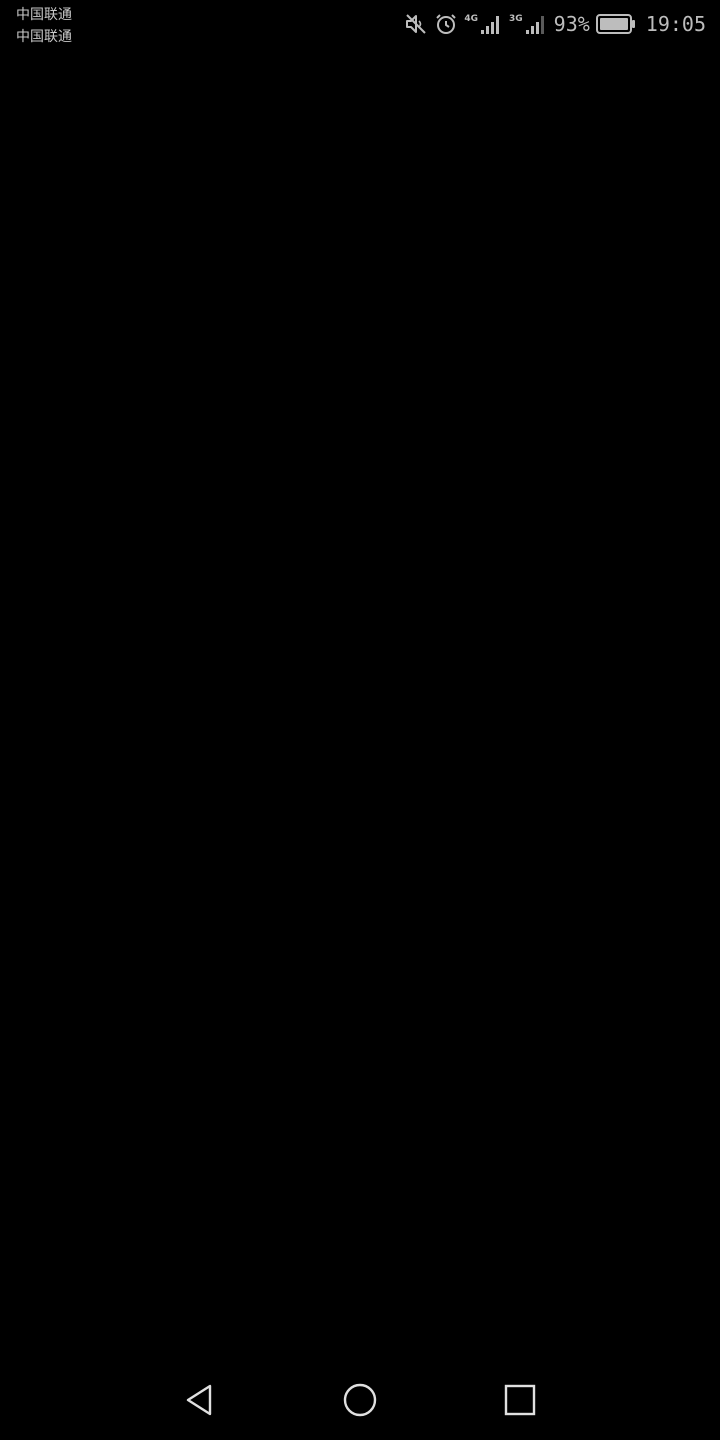 The height and width of the screenshot is (1440, 720). I want to click on carrier-list: 中国联通 中国联通, so click(44, 26).